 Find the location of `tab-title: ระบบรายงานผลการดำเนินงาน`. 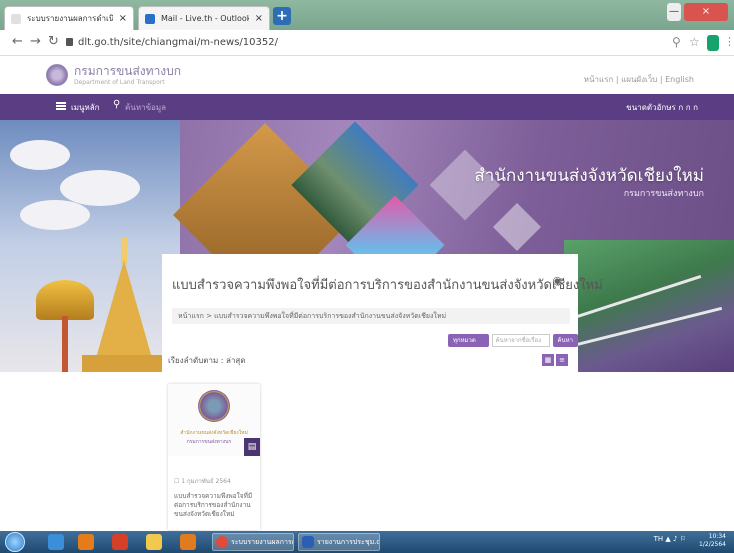

tab-title: ระบบรายงานผลการดำเนินงาน is located at coordinates (70, 18).